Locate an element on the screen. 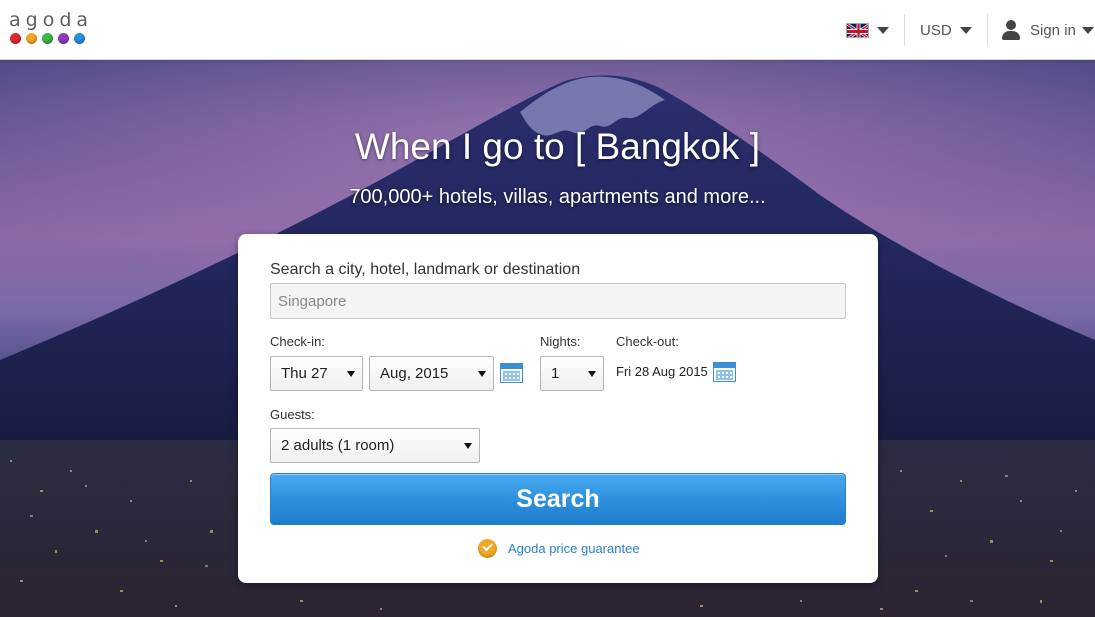 Image resolution: width=1095 pixels, height=617 pixels. checkin-calendar-icon is located at coordinates (511, 373).